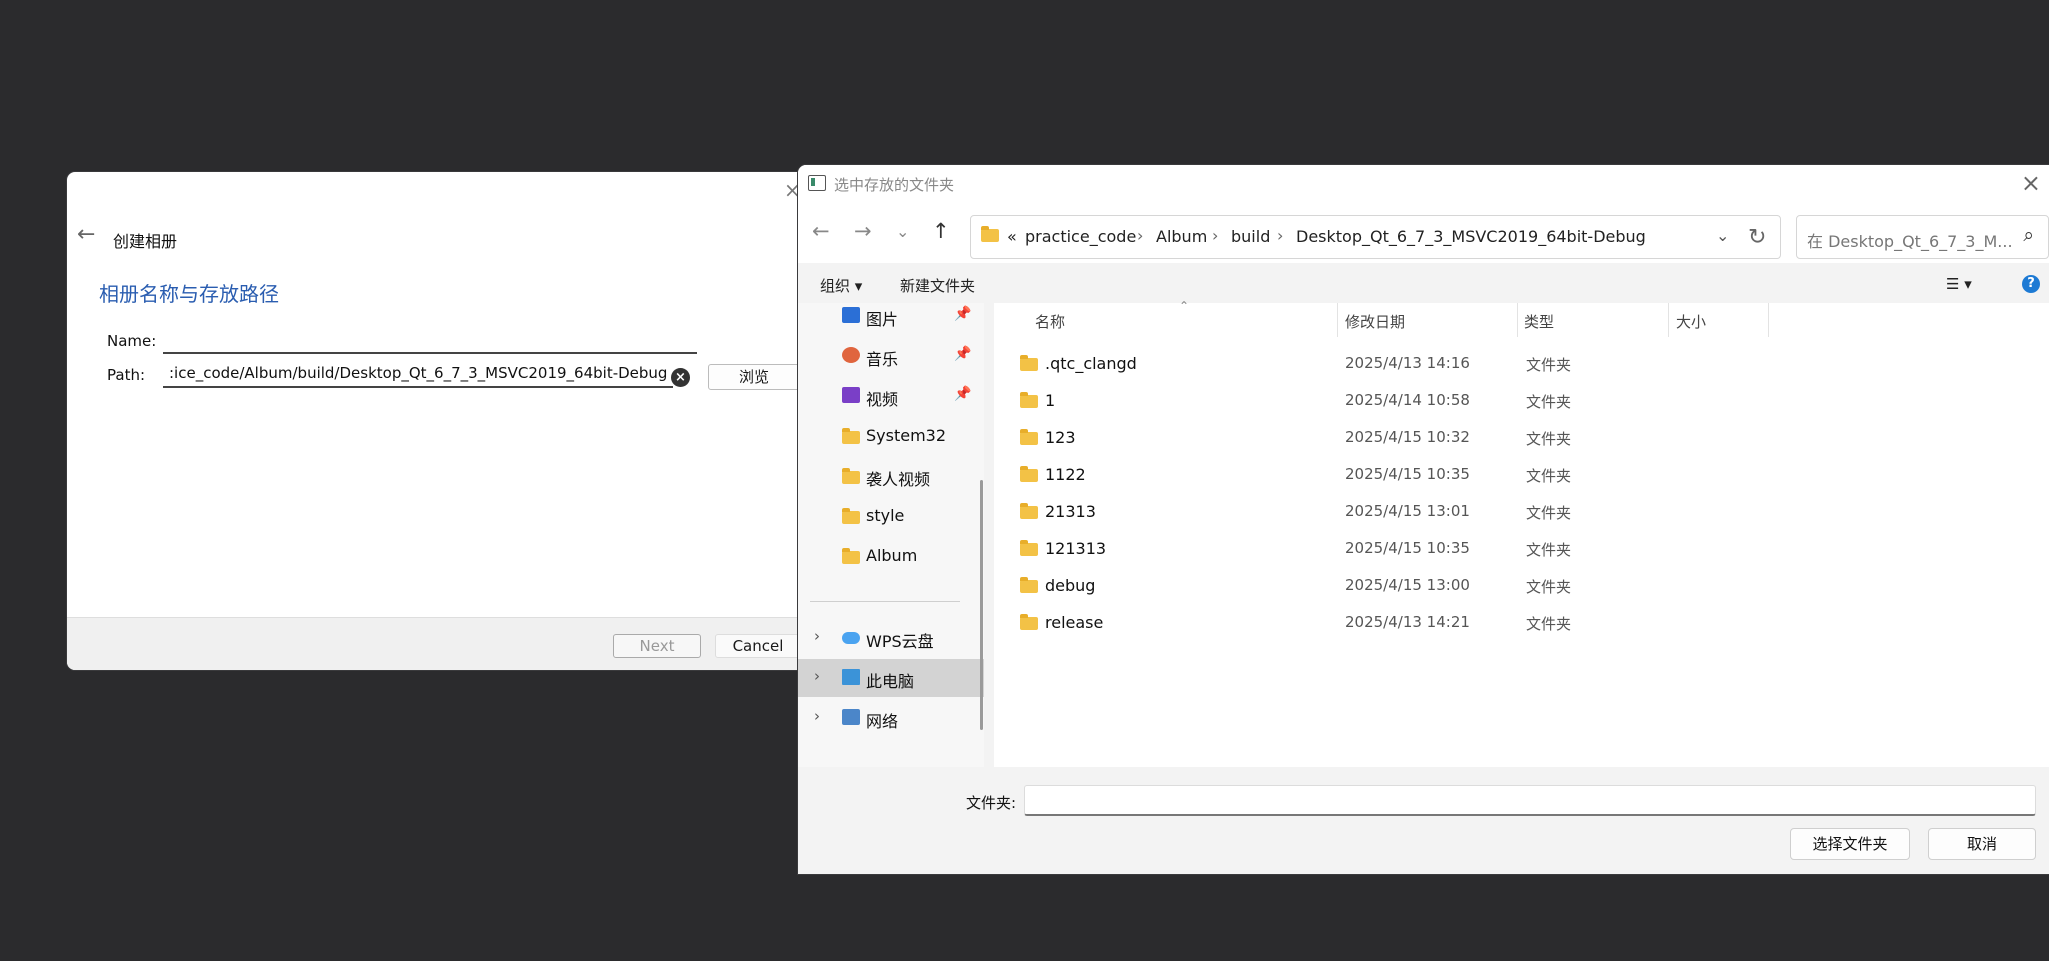  I want to click on file-name: release, so click(1074, 622).